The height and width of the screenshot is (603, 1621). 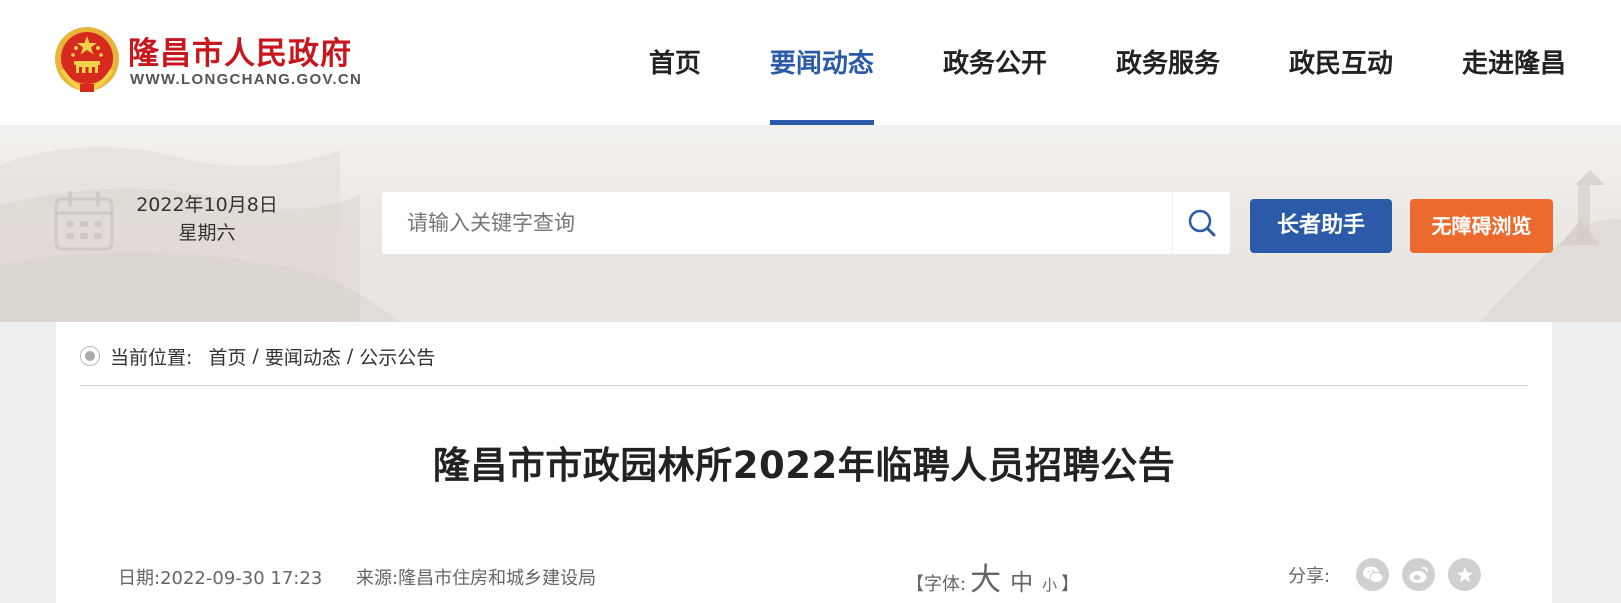 I want to click on nav-gov-services: 政务服务, so click(x=1168, y=62).